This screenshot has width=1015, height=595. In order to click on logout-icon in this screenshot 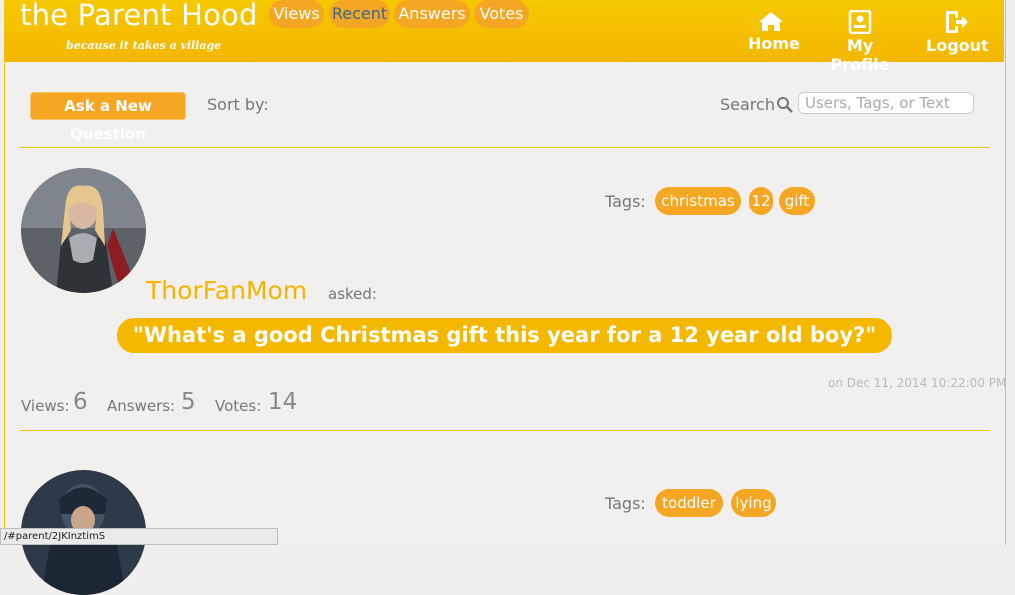, I will do `click(957, 22)`.